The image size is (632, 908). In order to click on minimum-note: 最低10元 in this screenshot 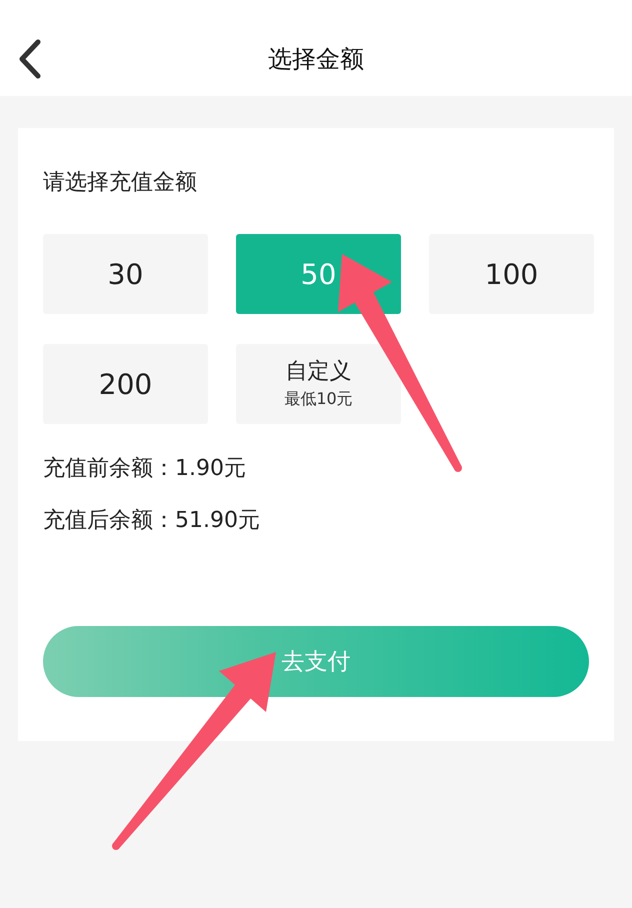, I will do `click(318, 399)`.